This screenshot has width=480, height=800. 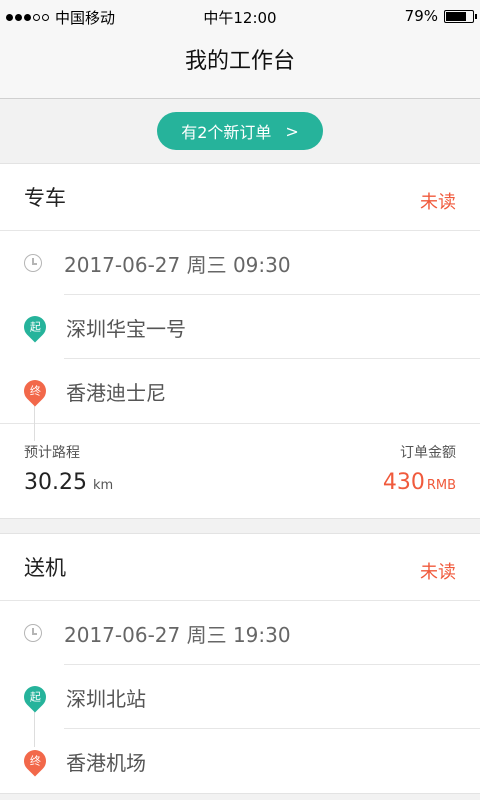 I want to click on amount-value: 430, so click(x=403, y=482).